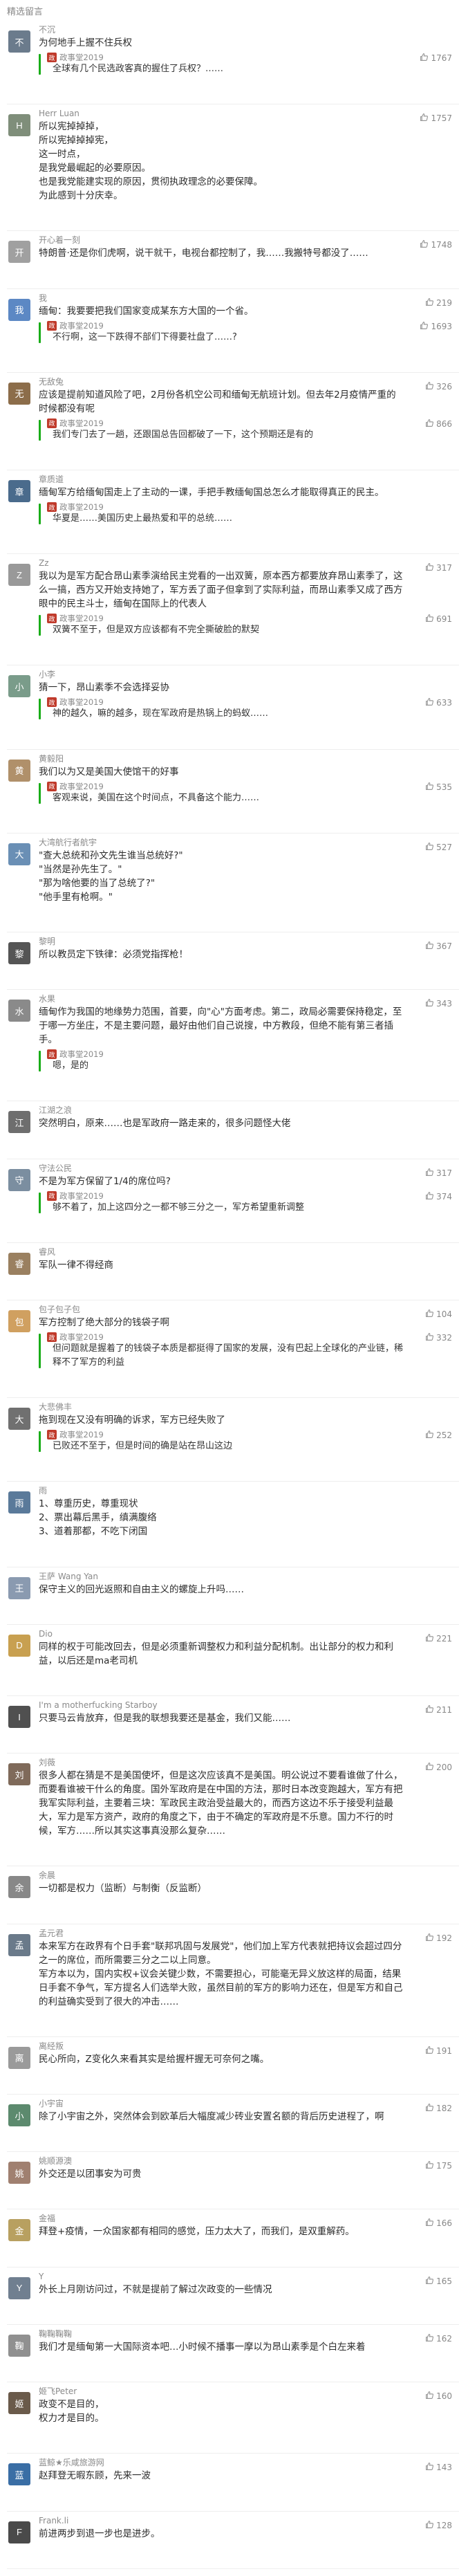  What do you see at coordinates (19, 1887) in the screenshot?
I see `avatar: 余` at bounding box center [19, 1887].